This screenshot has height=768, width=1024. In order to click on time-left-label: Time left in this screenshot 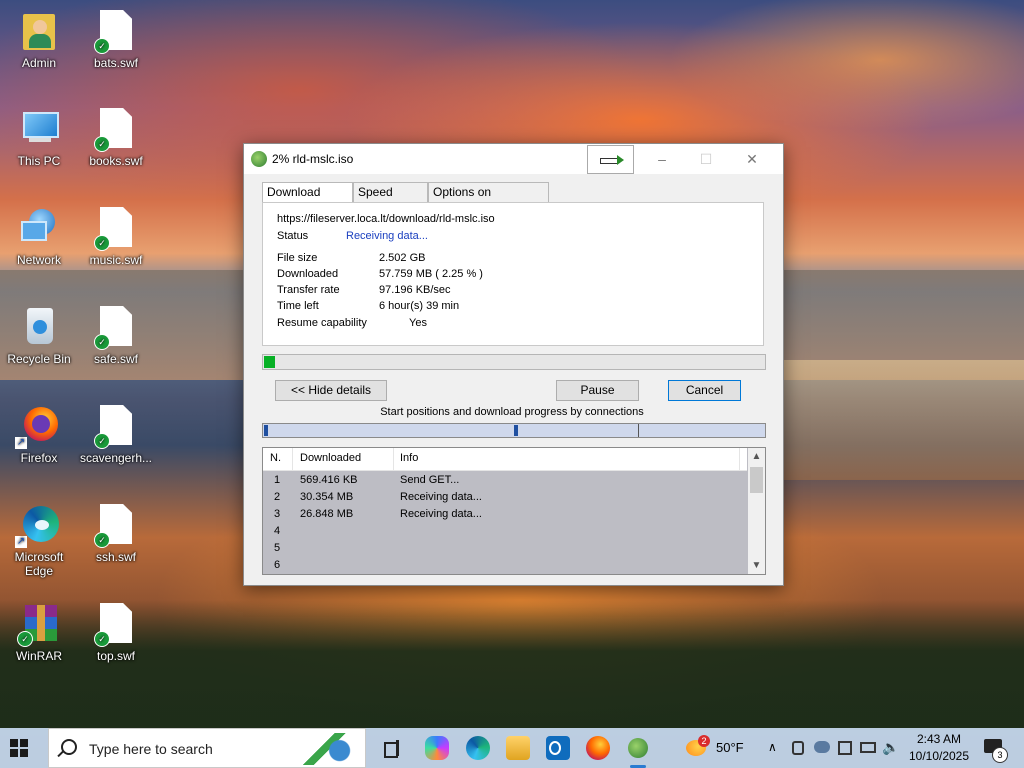, I will do `click(298, 306)`.